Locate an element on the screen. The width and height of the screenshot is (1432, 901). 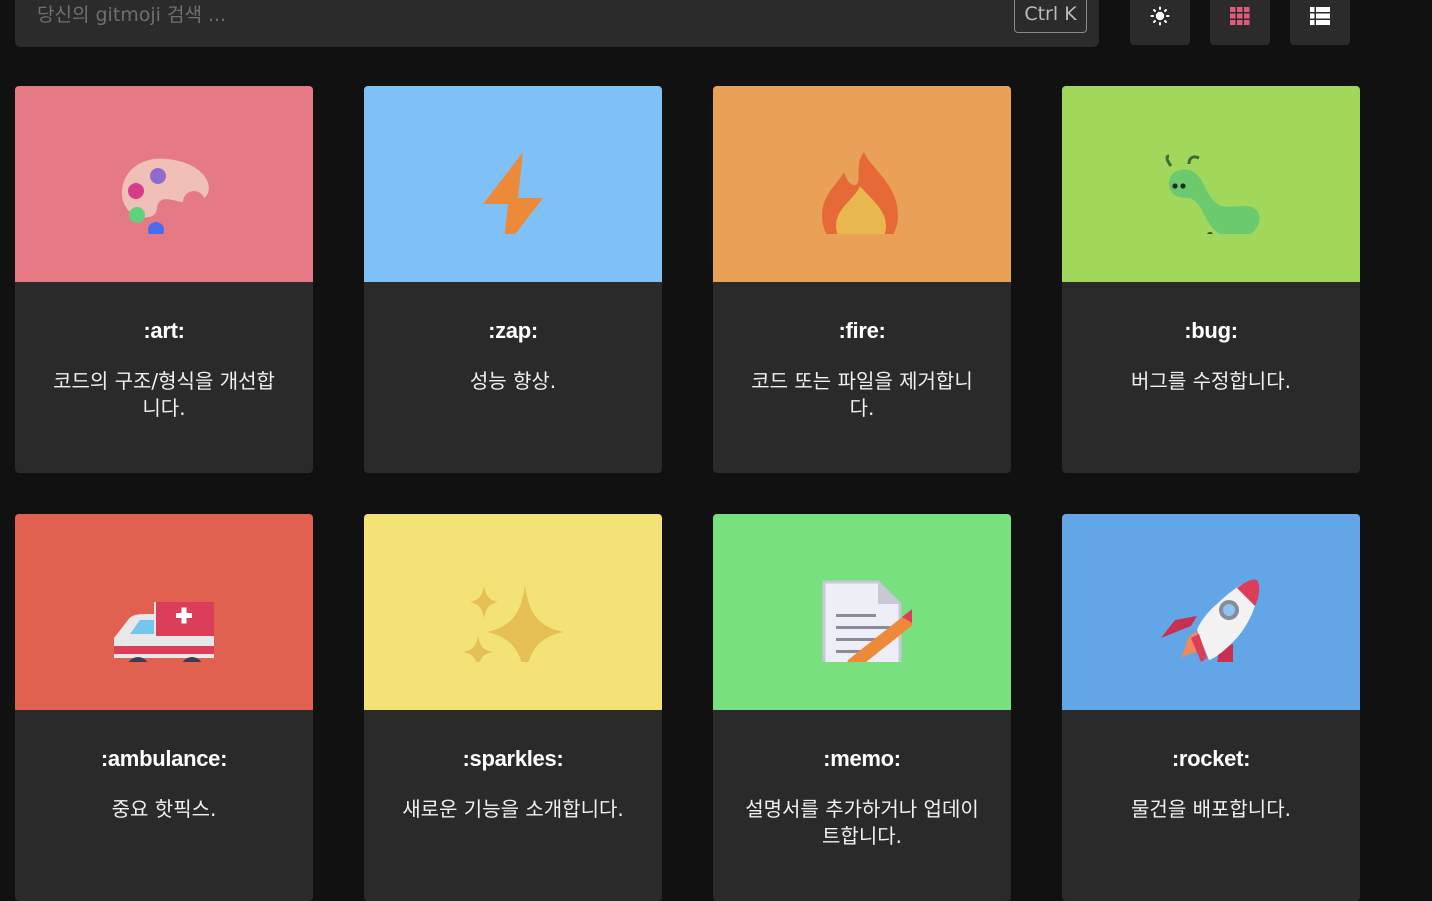
list-view-button is located at coordinates (1320, 22).